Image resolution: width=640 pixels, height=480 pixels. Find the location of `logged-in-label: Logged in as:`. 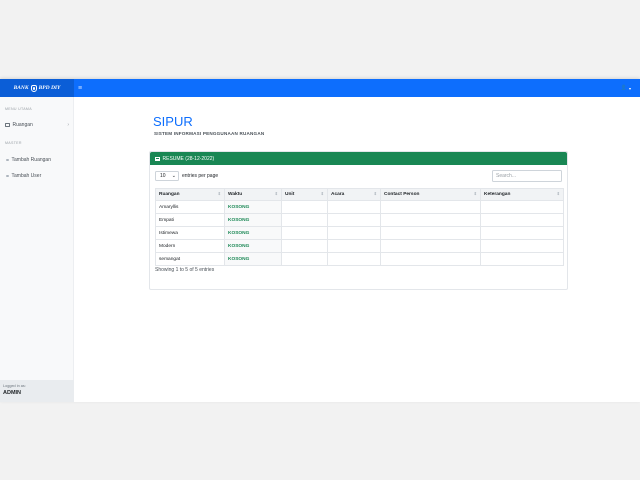

logged-in-label: Logged in as: is located at coordinates (14, 386).